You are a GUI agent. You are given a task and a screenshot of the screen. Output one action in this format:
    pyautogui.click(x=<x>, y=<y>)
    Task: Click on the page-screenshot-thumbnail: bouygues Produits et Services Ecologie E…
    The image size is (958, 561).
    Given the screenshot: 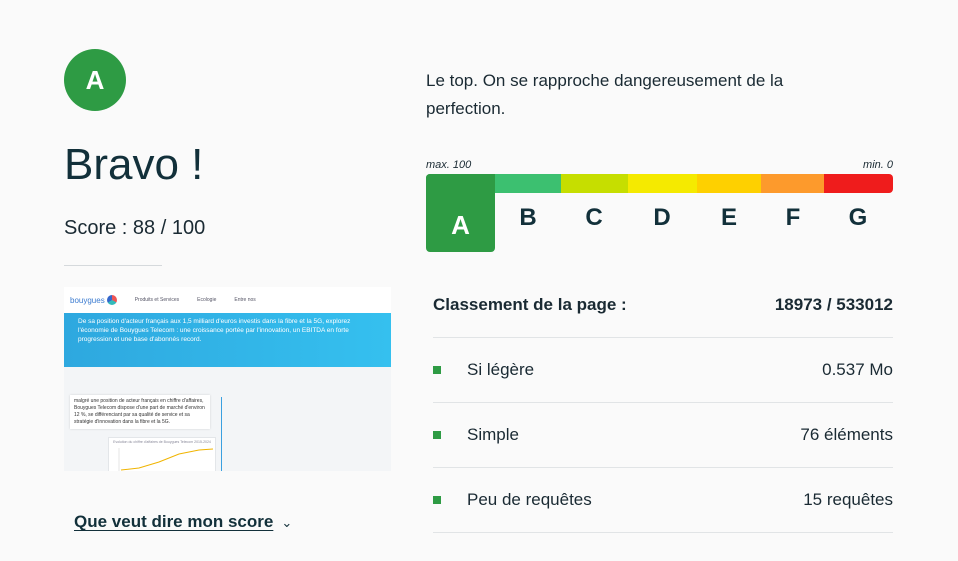 What is the action you would take?
    pyautogui.click(x=227, y=379)
    